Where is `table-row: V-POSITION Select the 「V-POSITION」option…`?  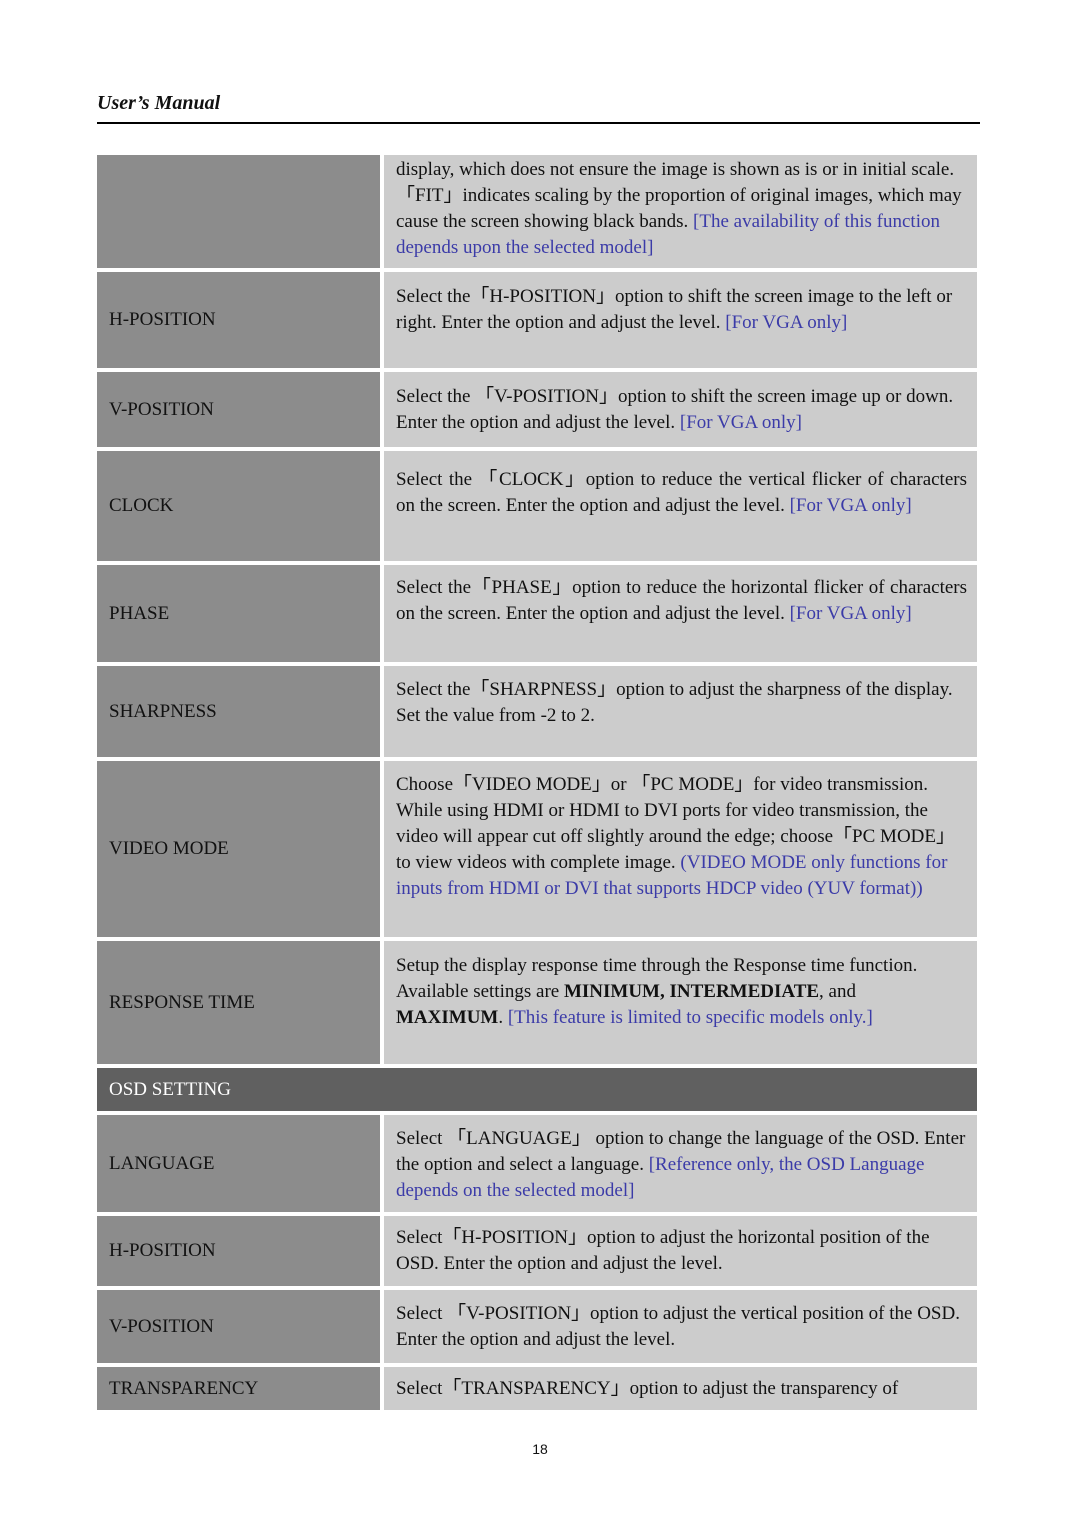
table-row: V-POSITION Select the 「V-POSITION」option… is located at coordinates (537, 409).